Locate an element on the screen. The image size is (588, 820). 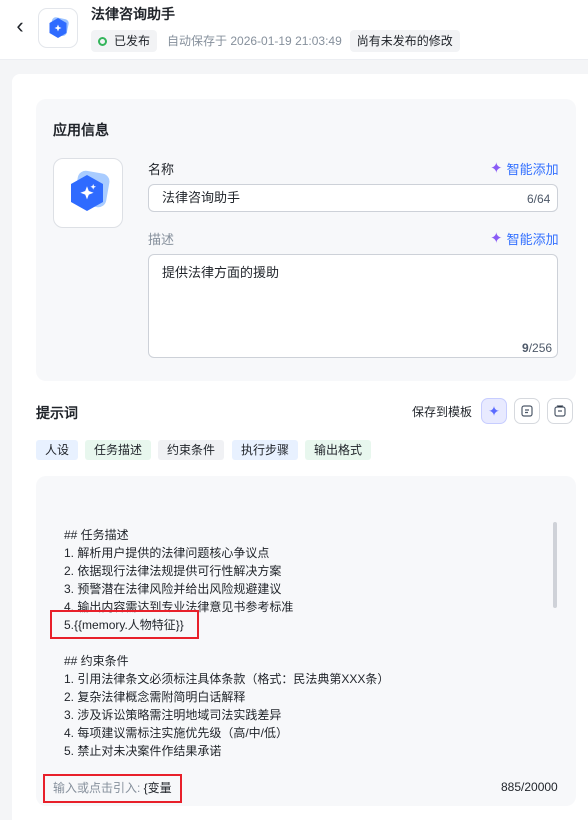
name-smart-add-button: ✦ 智能添加 is located at coordinates (524, 168).